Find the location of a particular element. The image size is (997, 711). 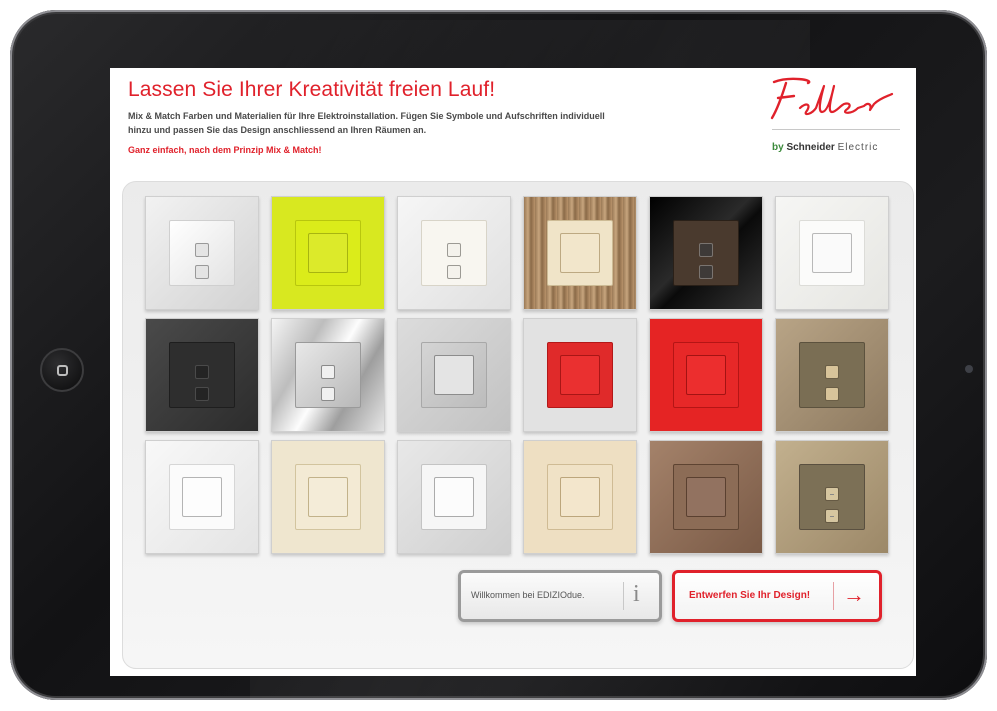

design-button-label: Entwerfen Sie Ihr Design! is located at coordinates (750, 595).